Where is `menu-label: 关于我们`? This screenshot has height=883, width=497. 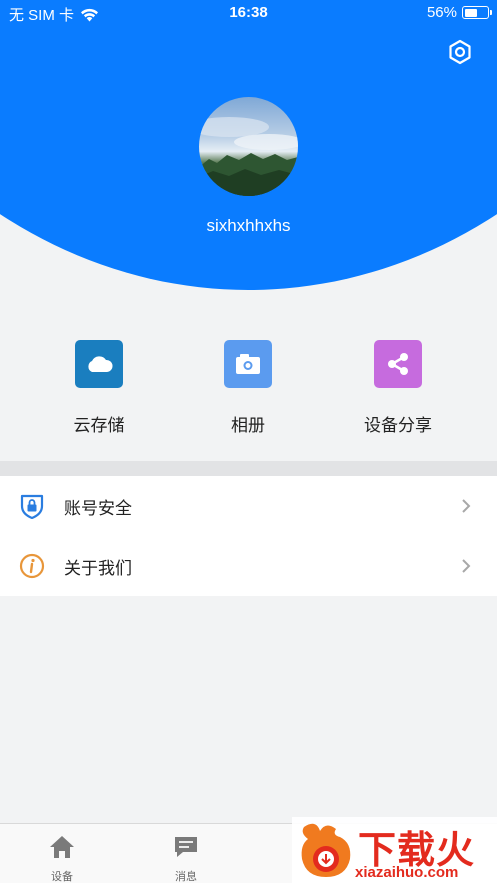
menu-label: 关于我们 is located at coordinates (98, 568).